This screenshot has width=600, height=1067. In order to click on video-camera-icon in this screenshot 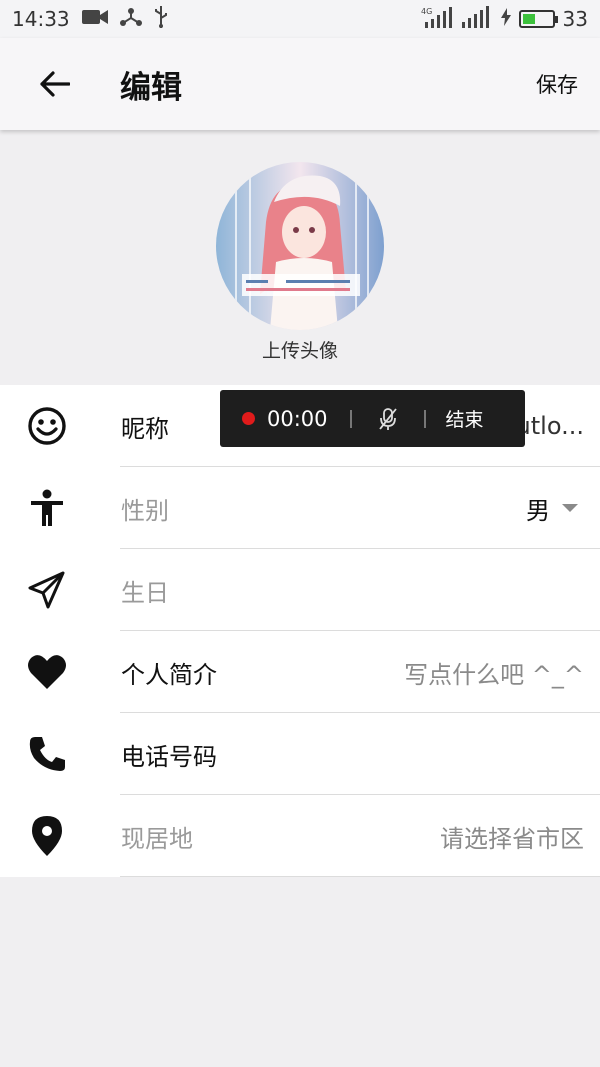, I will do `click(94, 19)`.